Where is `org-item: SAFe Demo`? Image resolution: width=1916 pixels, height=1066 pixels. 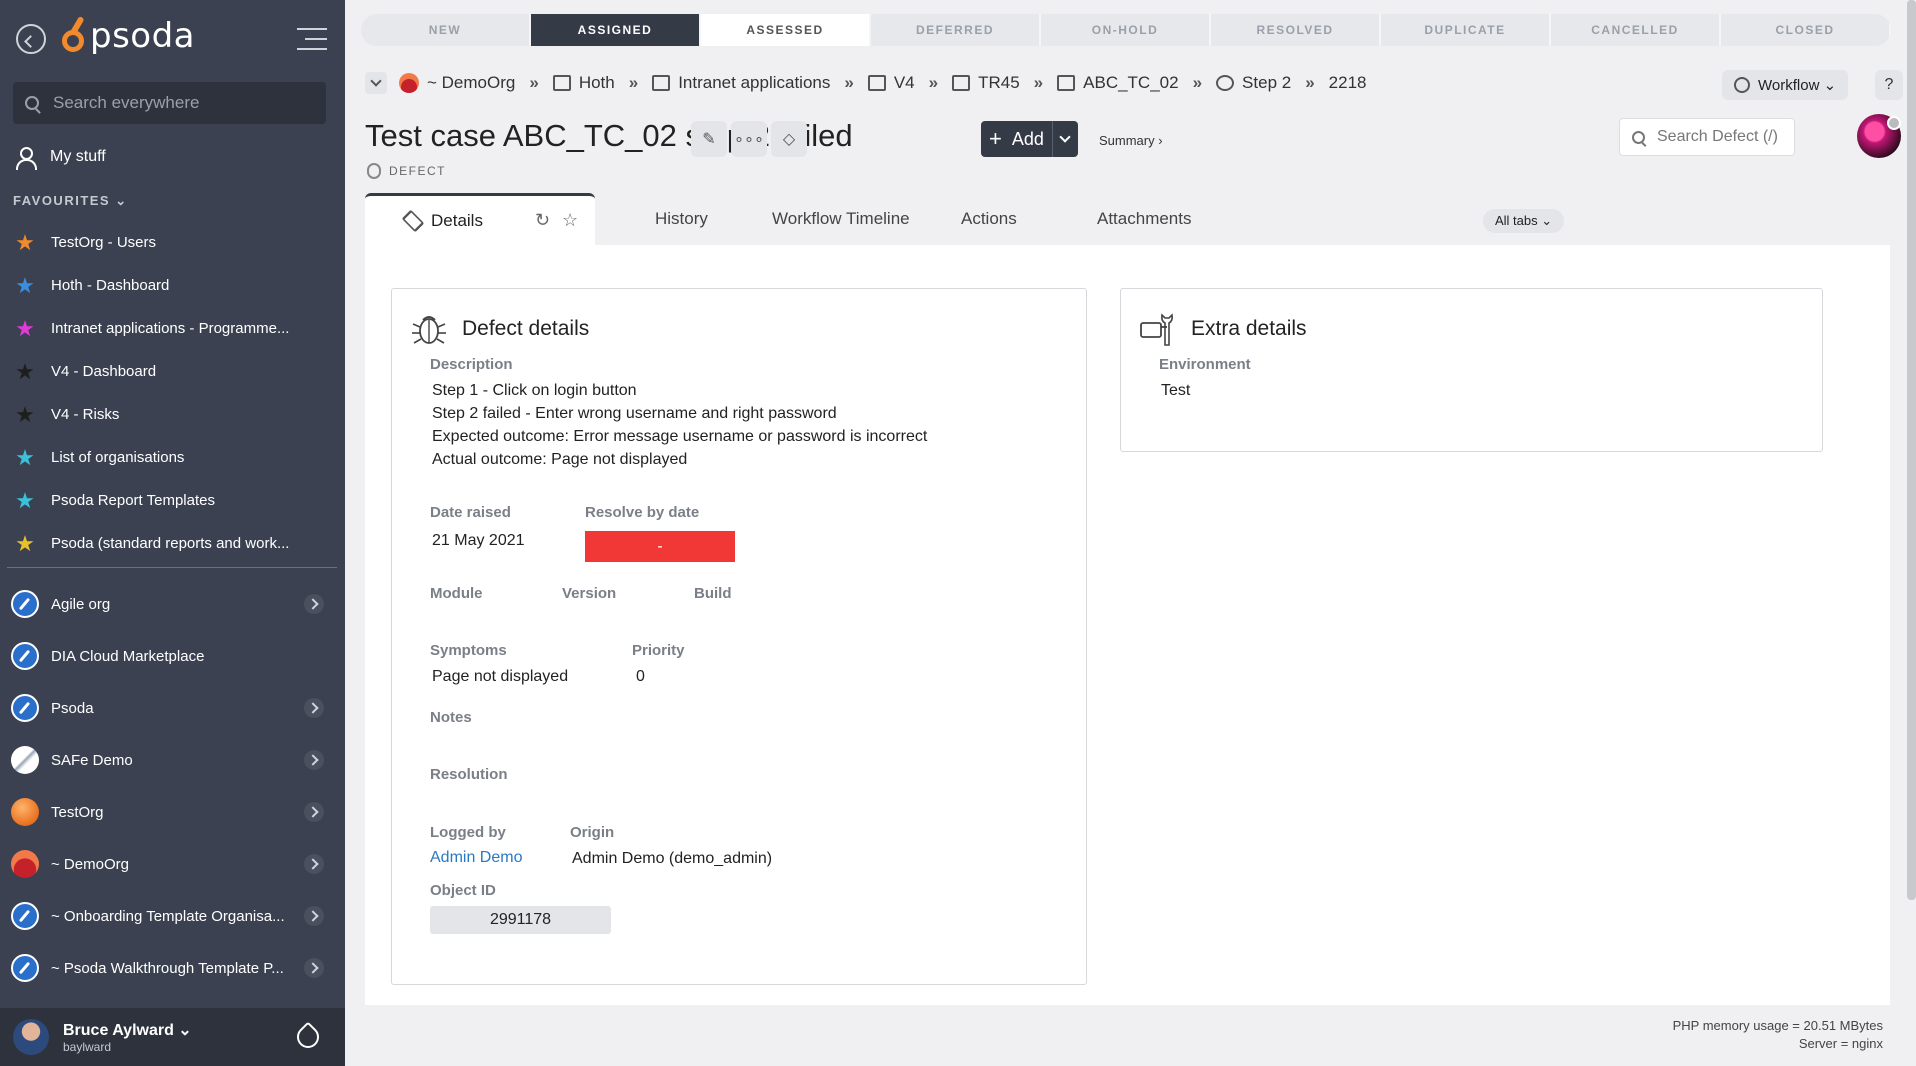
org-item: SAFe Demo is located at coordinates (173, 760).